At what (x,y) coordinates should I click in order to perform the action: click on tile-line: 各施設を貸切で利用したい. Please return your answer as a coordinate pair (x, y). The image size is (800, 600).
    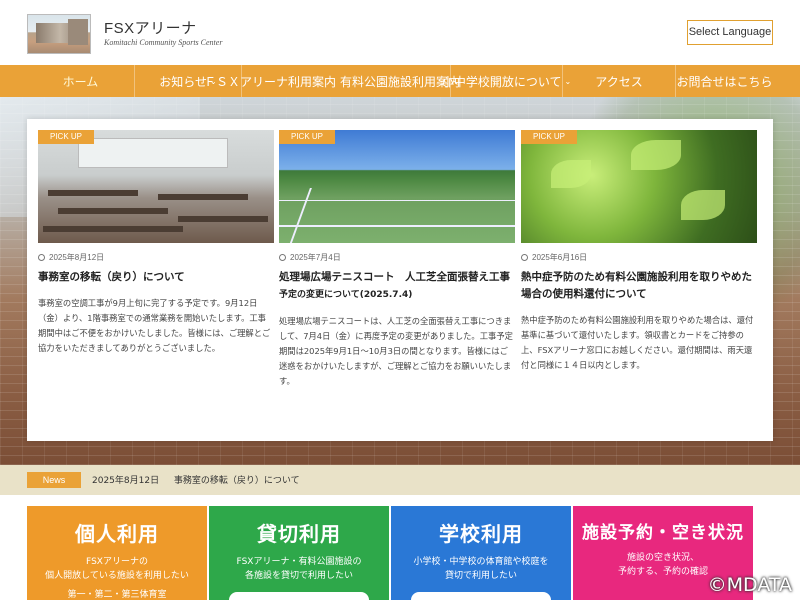
    Looking at the image, I should click on (298, 576).